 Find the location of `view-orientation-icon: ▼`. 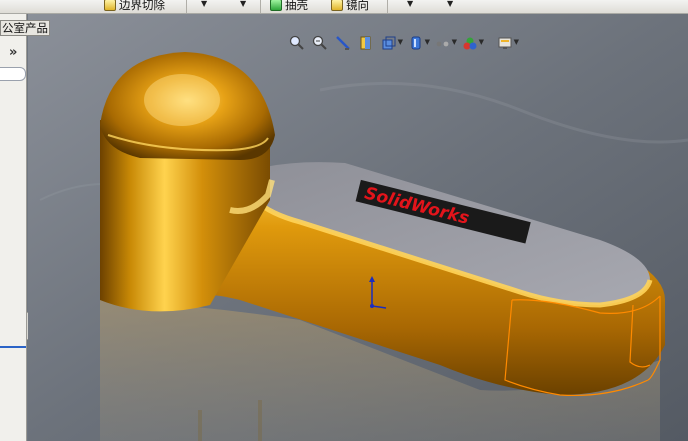

view-orientation-icon: ▼ is located at coordinates (392, 43).